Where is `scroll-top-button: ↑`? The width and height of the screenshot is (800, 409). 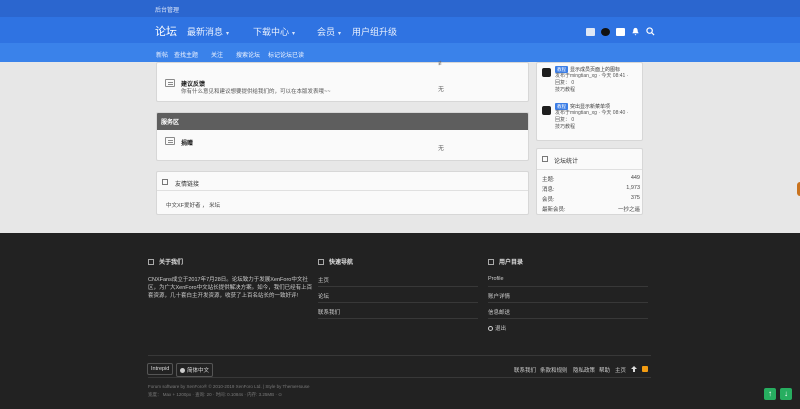 scroll-top-button: ↑ is located at coordinates (770, 394).